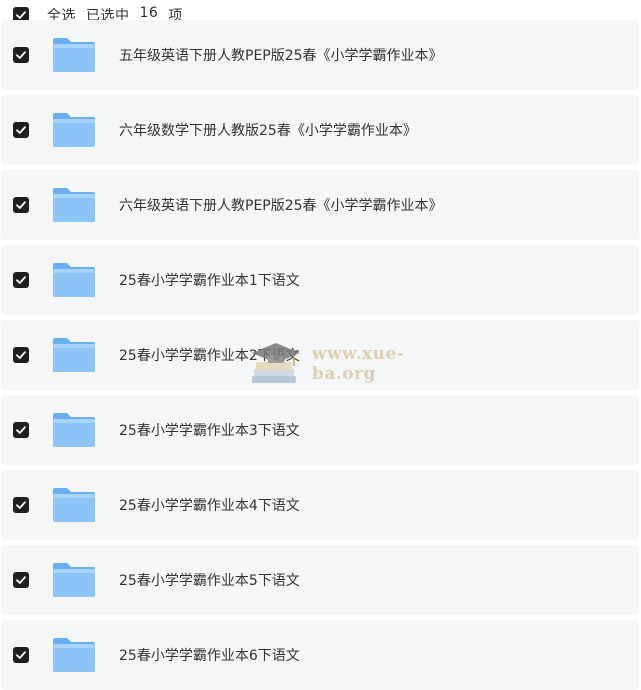 The width and height of the screenshot is (641, 690). What do you see at coordinates (320, 355) in the screenshot?
I see `file-row: 25春小学学霸作业本2下语文` at bounding box center [320, 355].